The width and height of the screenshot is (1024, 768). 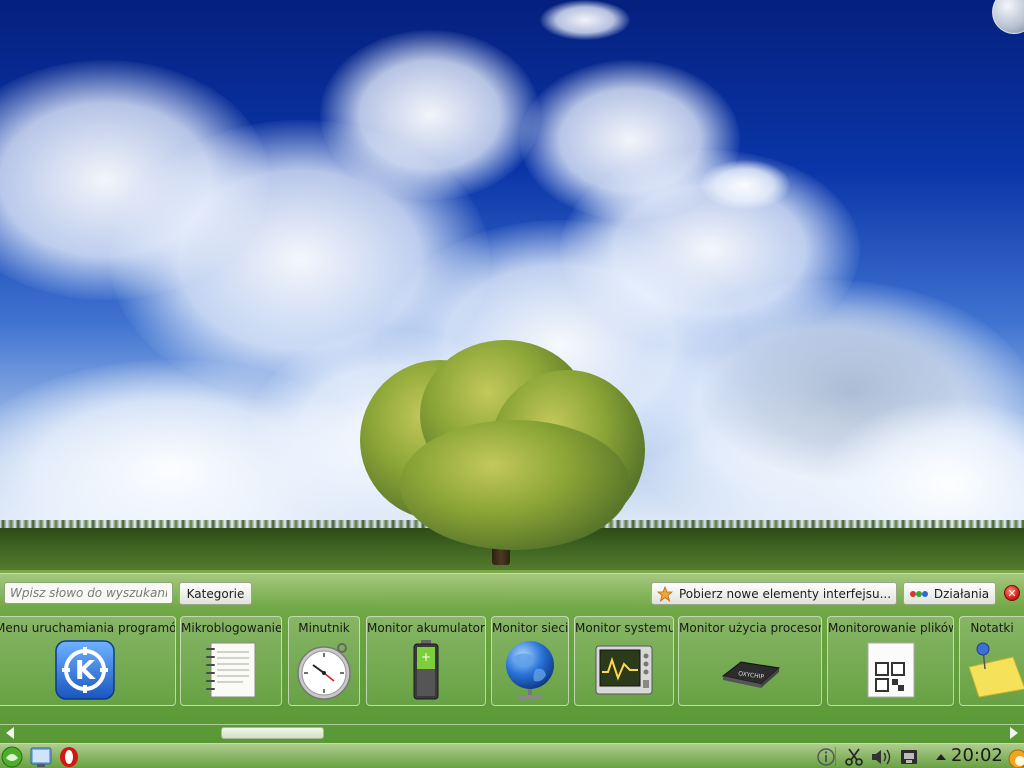 I want to click on widget-card-timer: Minutnik, so click(x=324, y=661).